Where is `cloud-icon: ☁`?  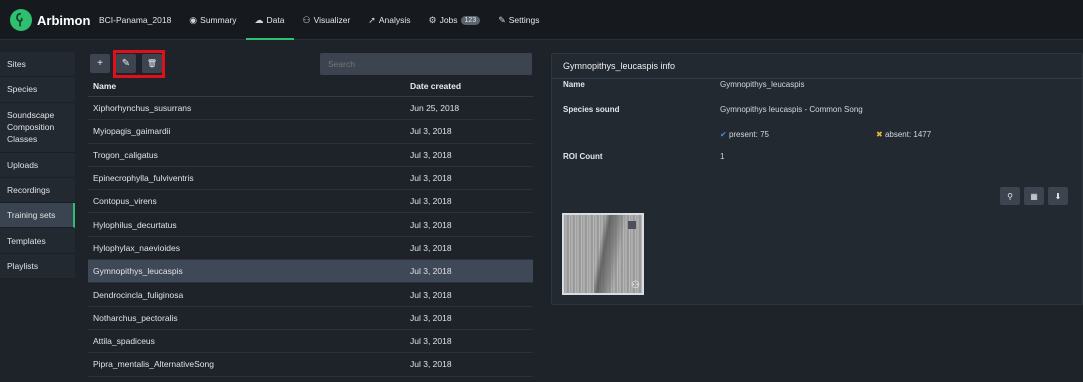
cloud-icon: ☁ is located at coordinates (259, 19).